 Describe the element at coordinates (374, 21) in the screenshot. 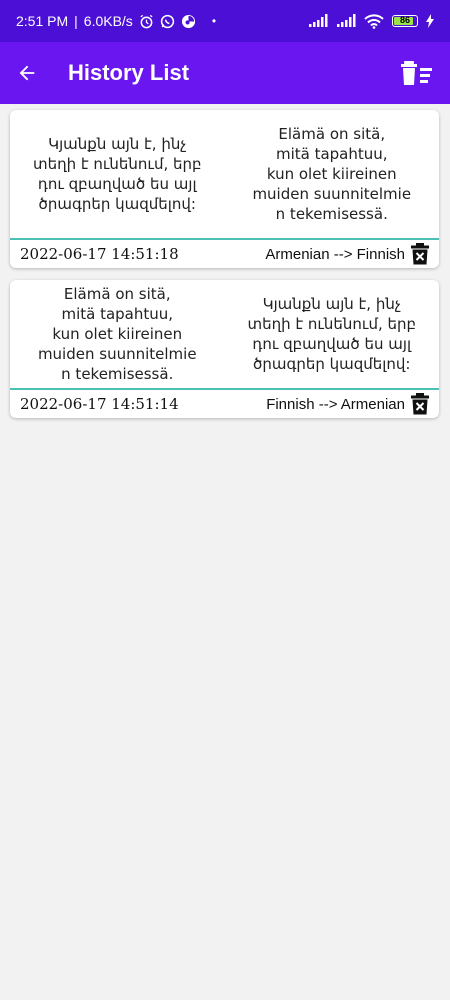

I see `wifi-icon` at that location.